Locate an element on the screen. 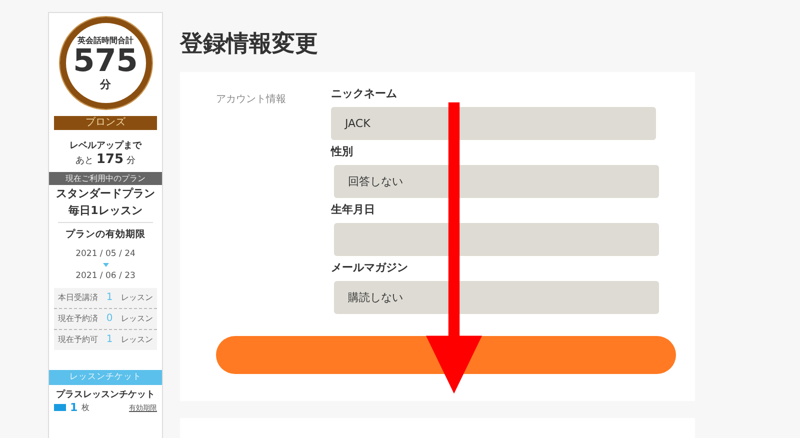 Image resolution: width=800 pixels, height=438 pixels. start-date: 2021 / 05 / 24 is located at coordinates (106, 254).